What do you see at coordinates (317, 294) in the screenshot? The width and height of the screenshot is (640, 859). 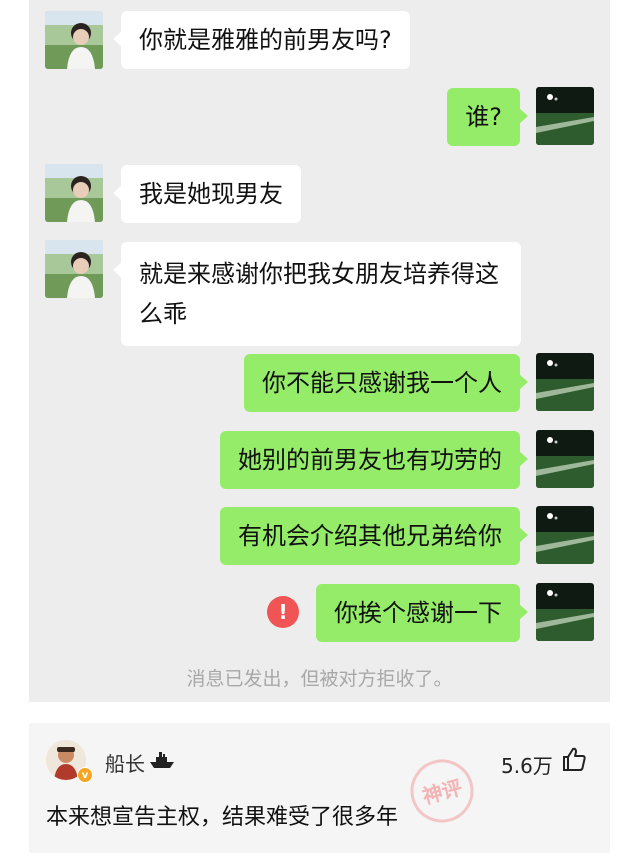 I see `message-bubble: 就是来感谢你把我女朋友培养得这么乖` at bounding box center [317, 294].